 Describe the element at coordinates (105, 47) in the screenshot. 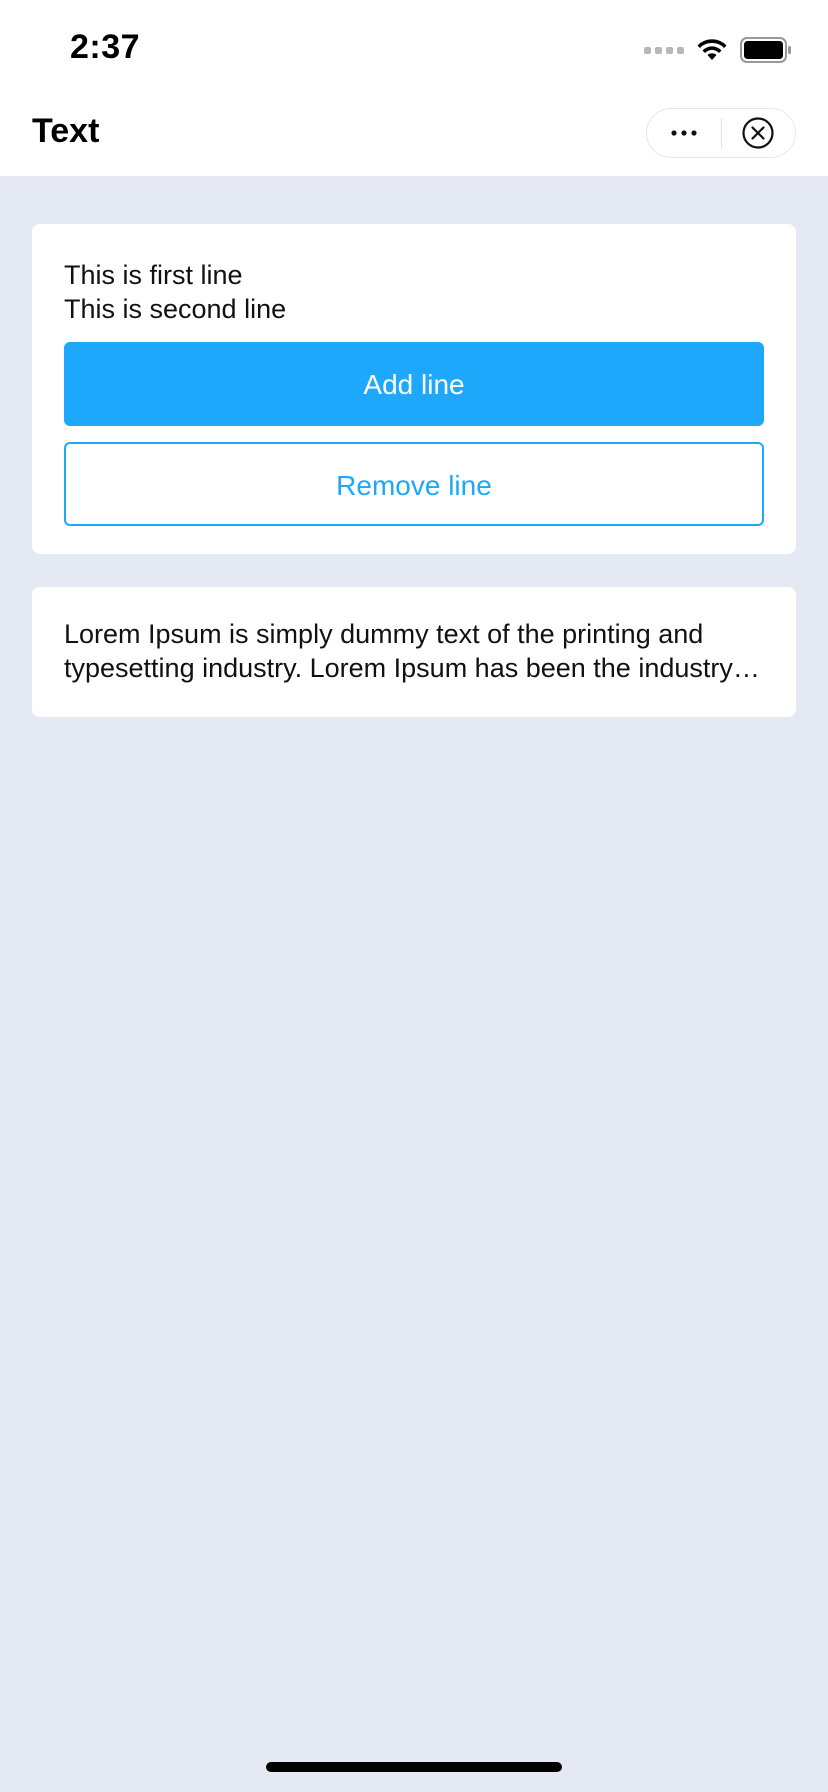

I see `status-time: 2:37` at that location.